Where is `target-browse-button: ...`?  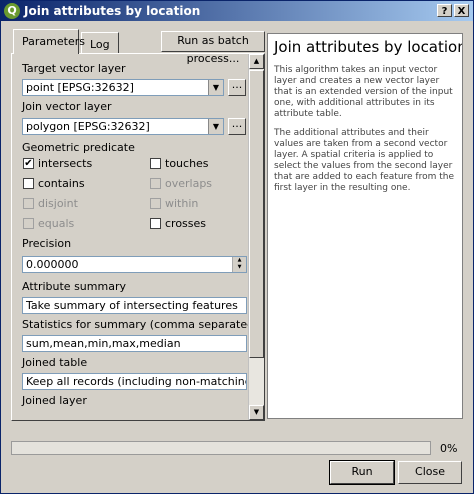 target-browse-button: ... is located at coordinates (237, 87).